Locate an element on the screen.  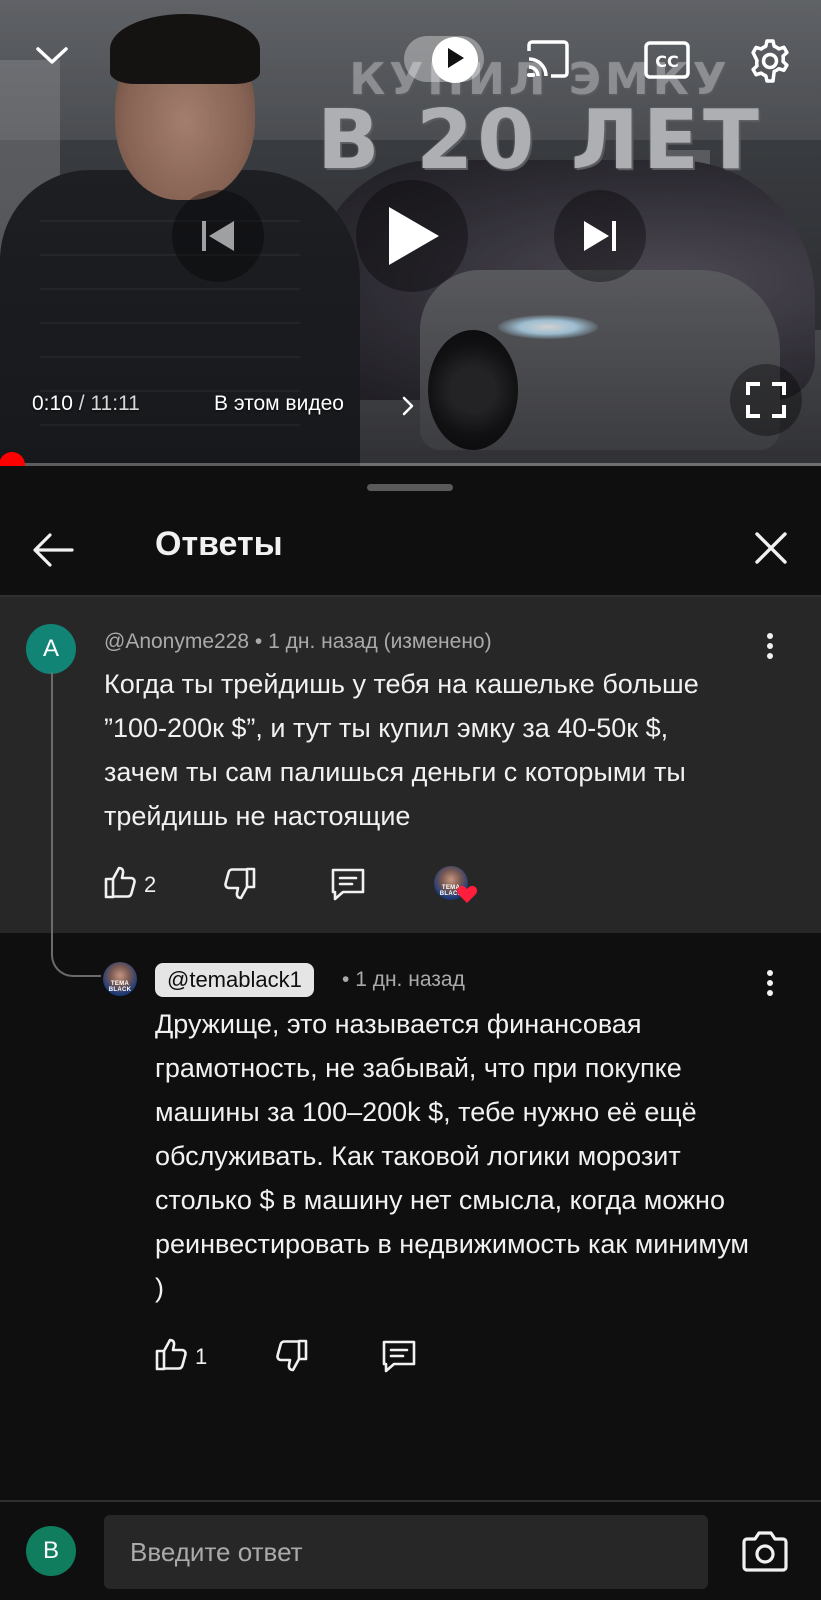
close-button is located at coordinates (771, 548).